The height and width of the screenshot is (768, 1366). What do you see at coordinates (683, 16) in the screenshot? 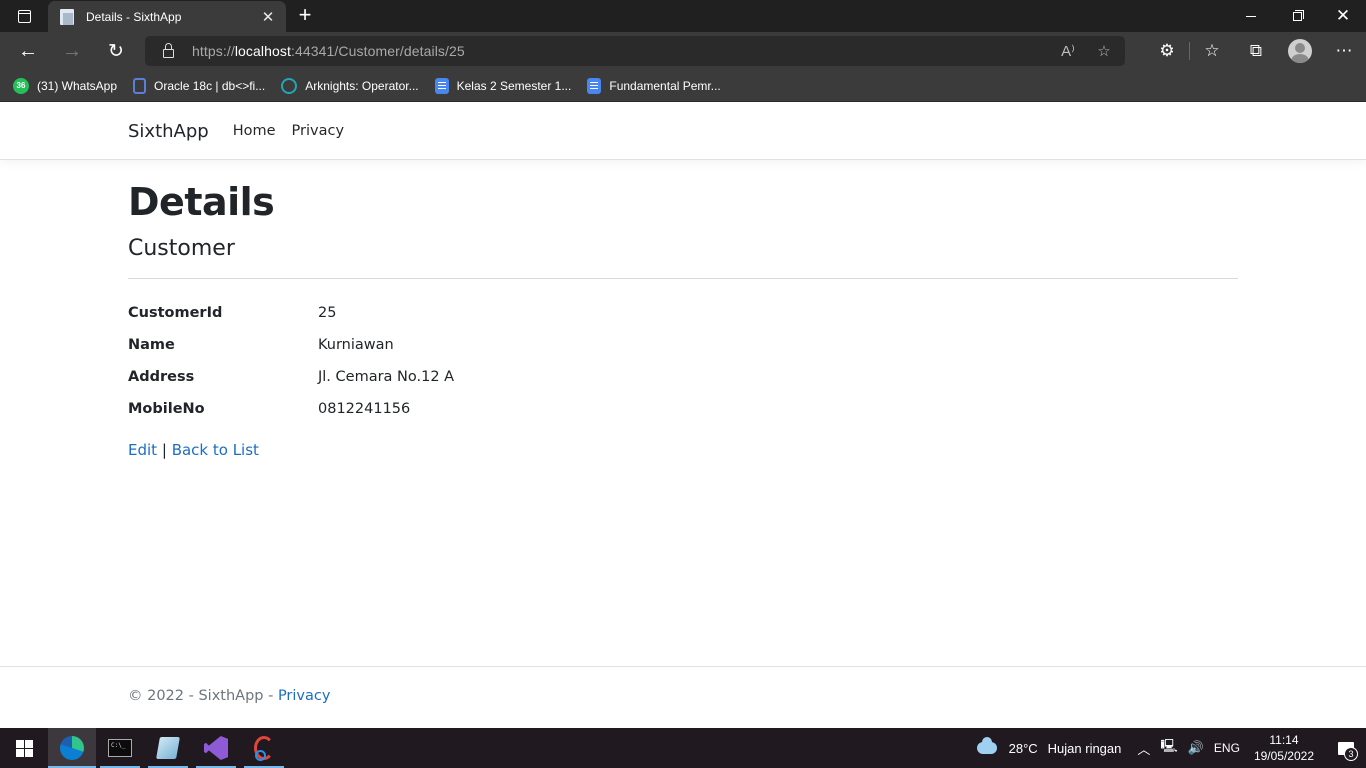
I see `browser-titlebar: Details - SixthApp ✕ + ✕` at bounding box center [683, 16].